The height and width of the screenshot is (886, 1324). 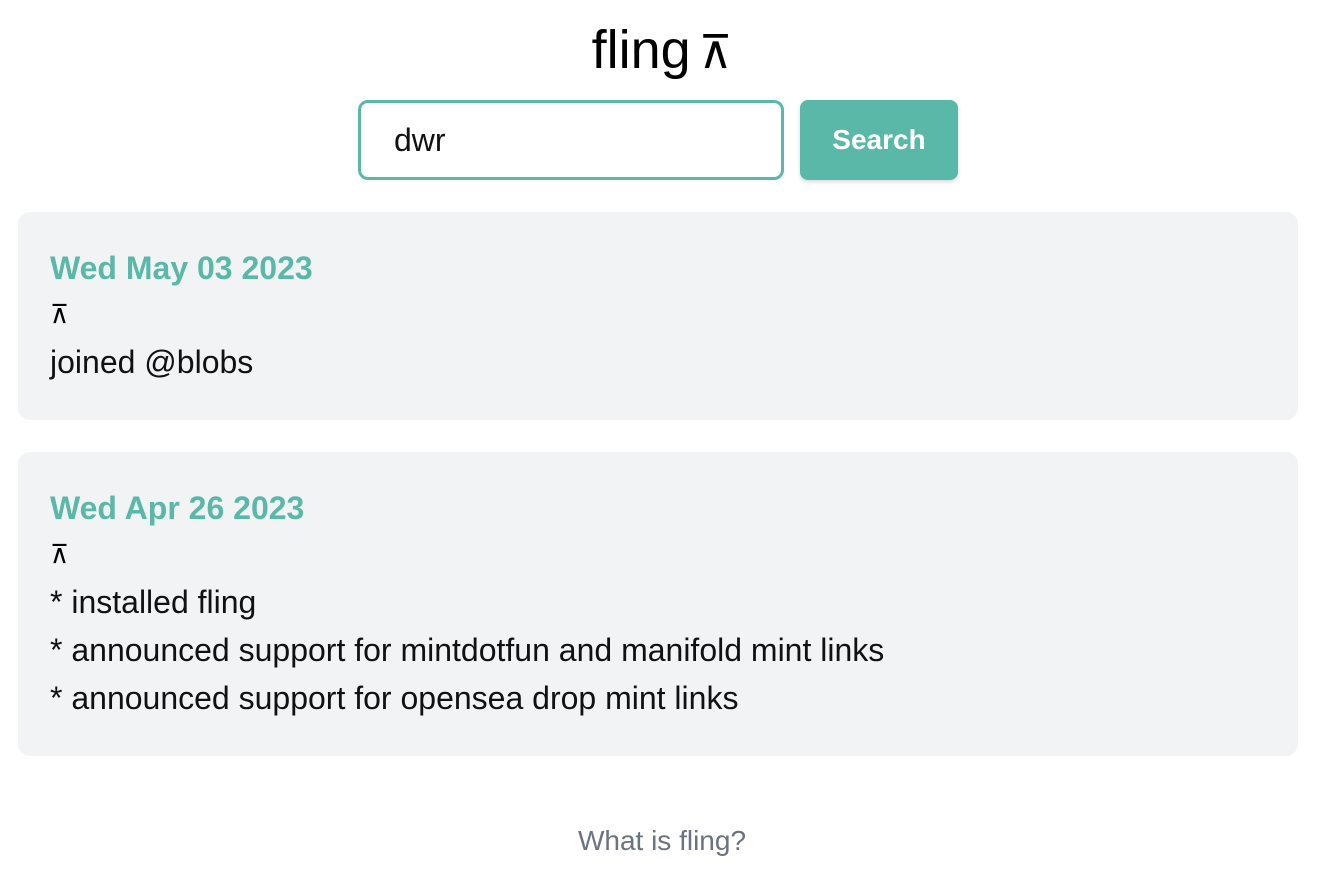 What do you see at coordinates (181, 268) in the screenshot?
I see `entry-date: Wed May 03 2023` at bounding box center [181, 268].